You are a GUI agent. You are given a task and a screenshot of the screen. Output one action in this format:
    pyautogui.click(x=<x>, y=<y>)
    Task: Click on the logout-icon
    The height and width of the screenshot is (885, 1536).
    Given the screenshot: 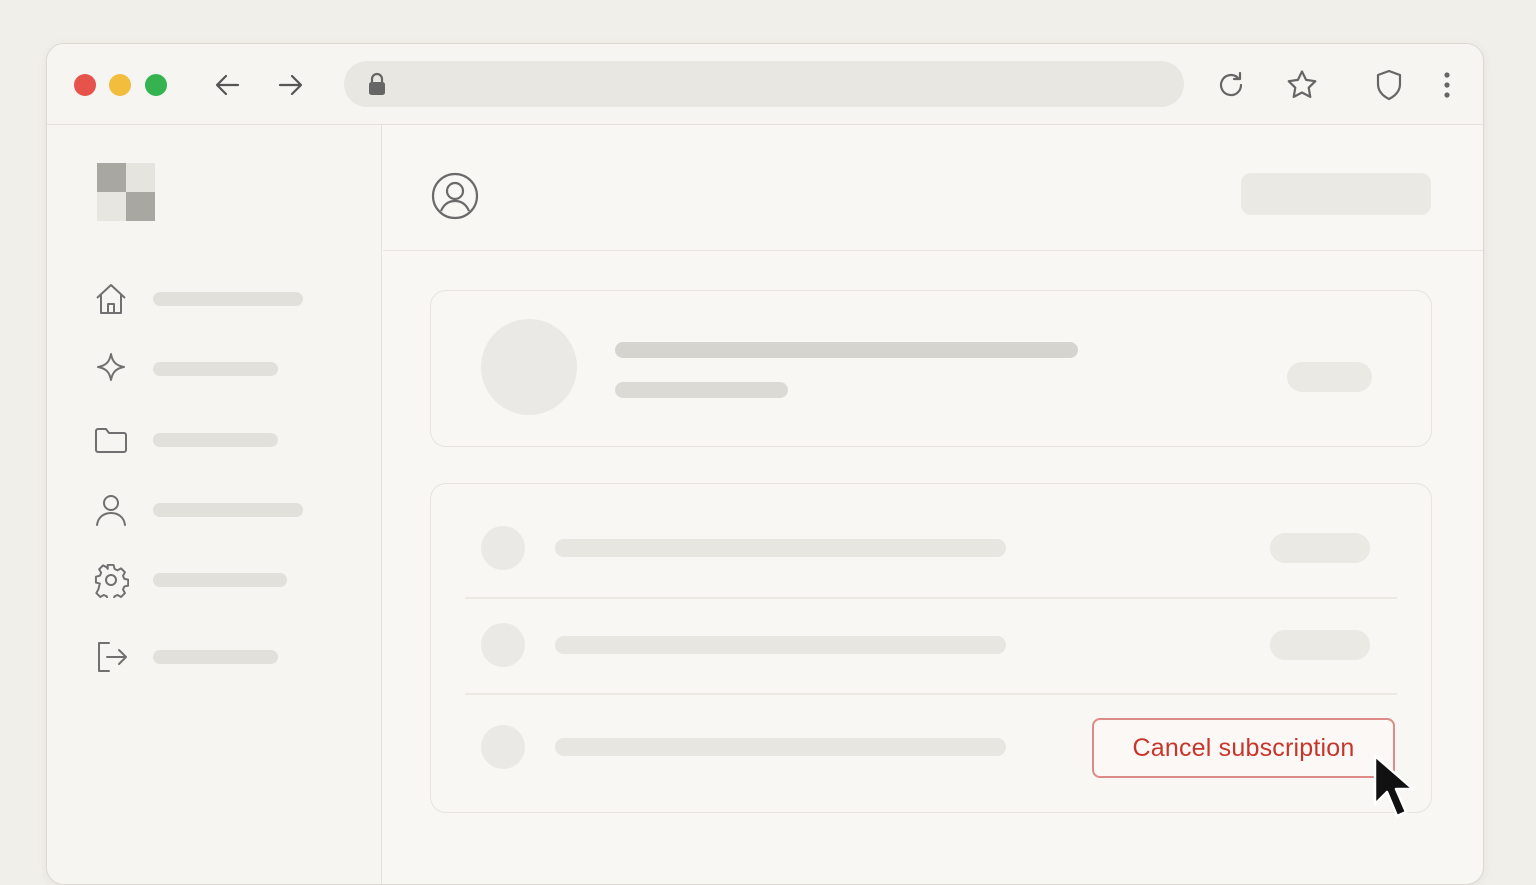 What is the action you would take?
    pyautogui.click(x=112, y=657)
    